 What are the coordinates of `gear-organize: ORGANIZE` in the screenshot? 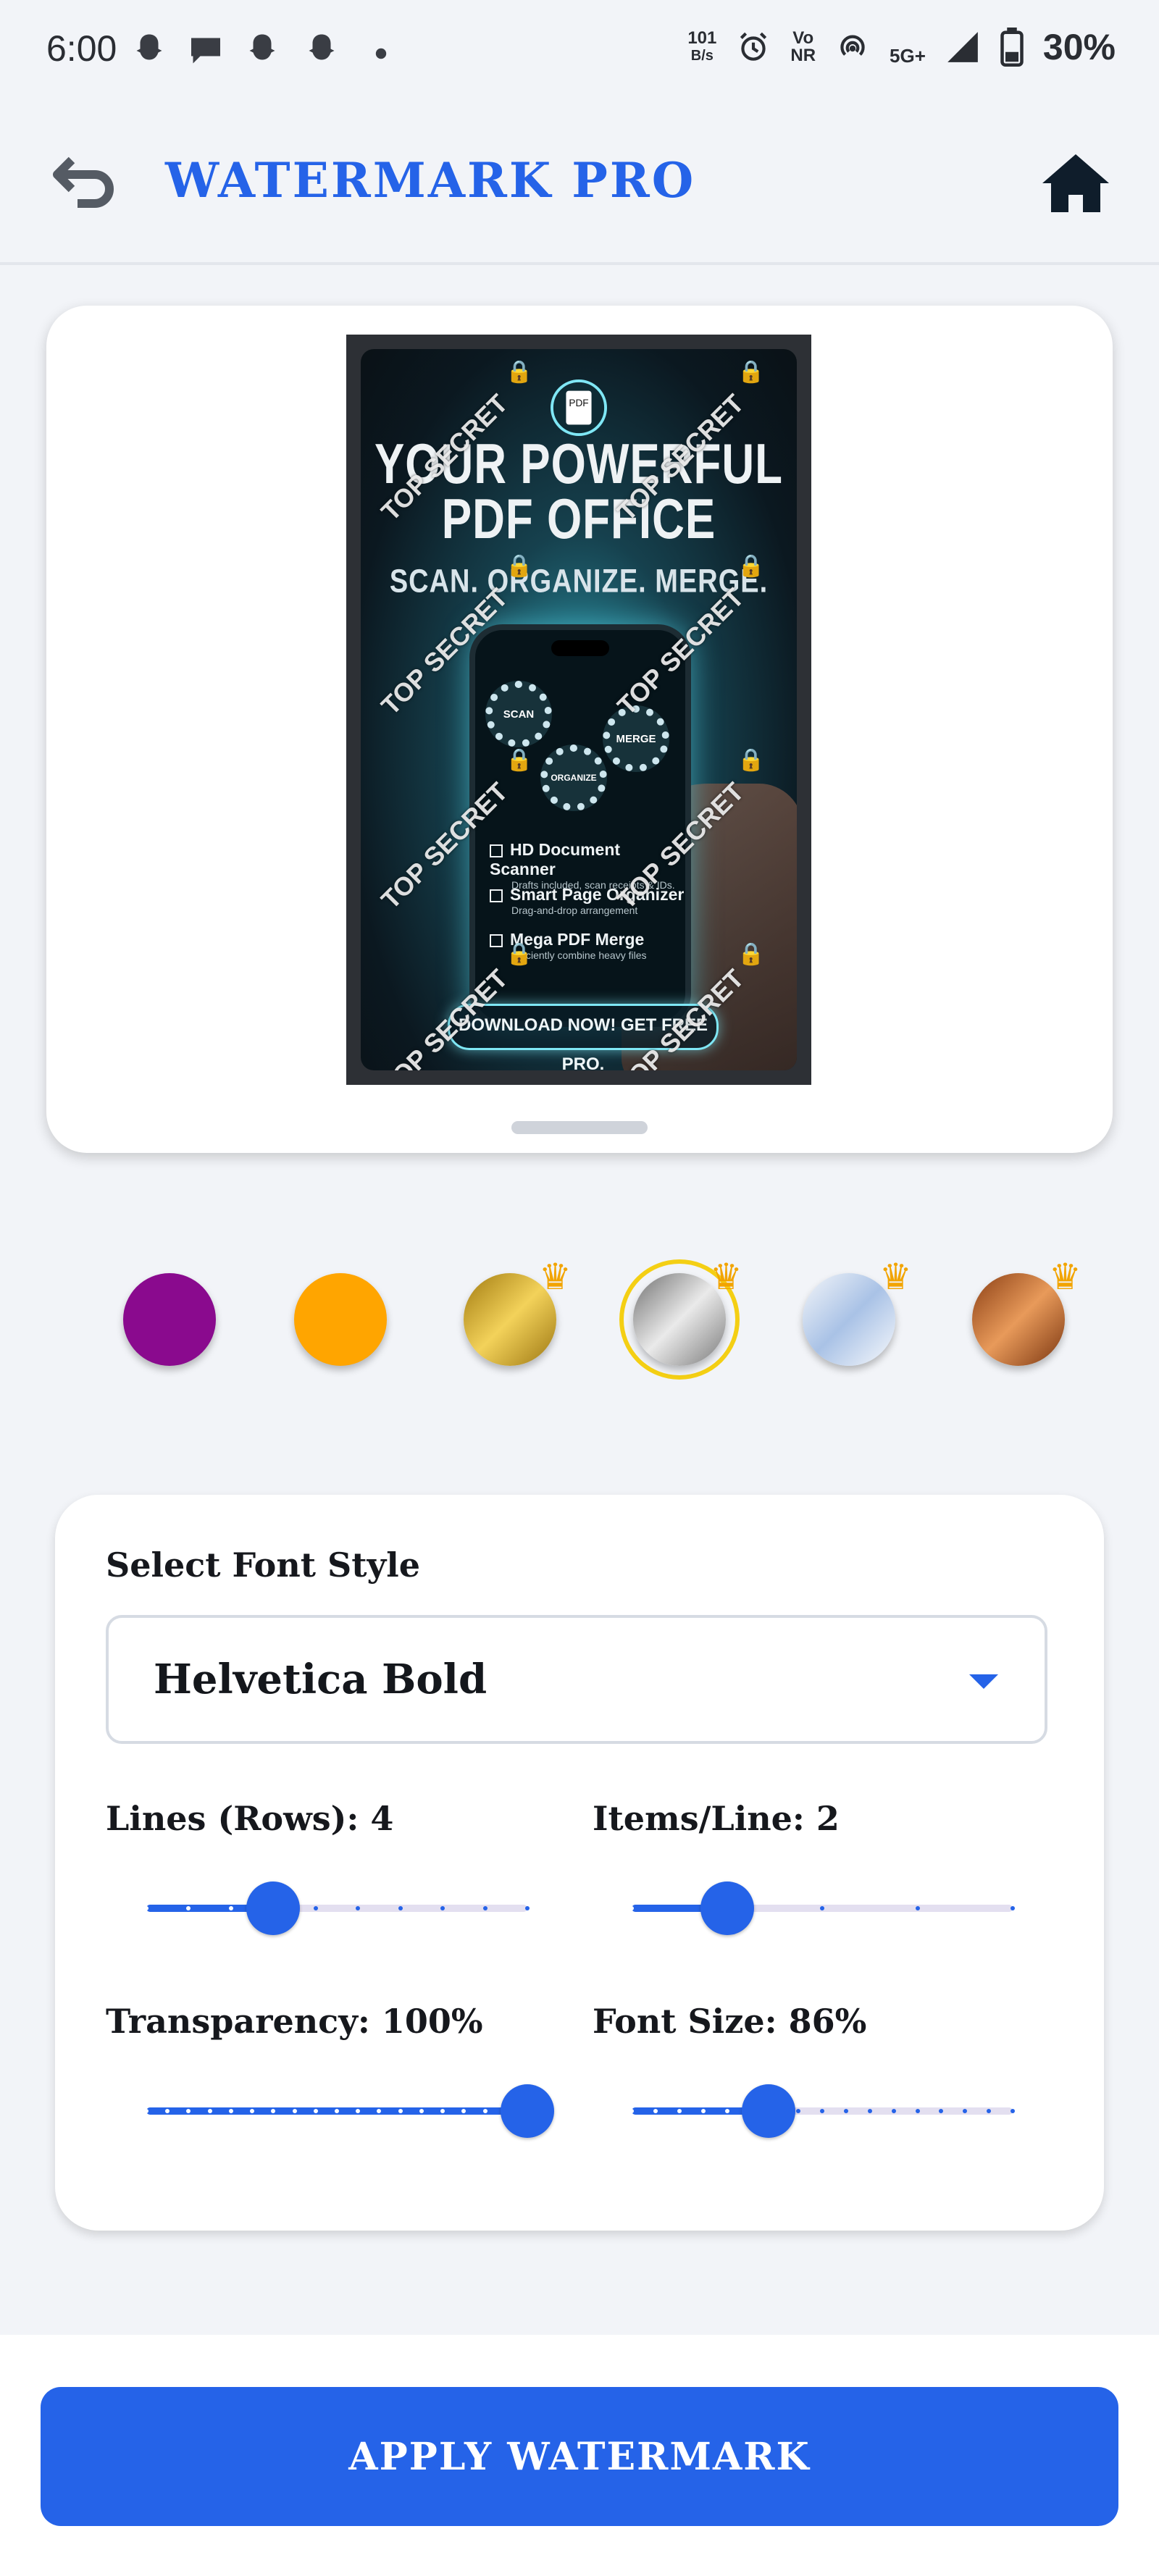 It's located at (573, 777).